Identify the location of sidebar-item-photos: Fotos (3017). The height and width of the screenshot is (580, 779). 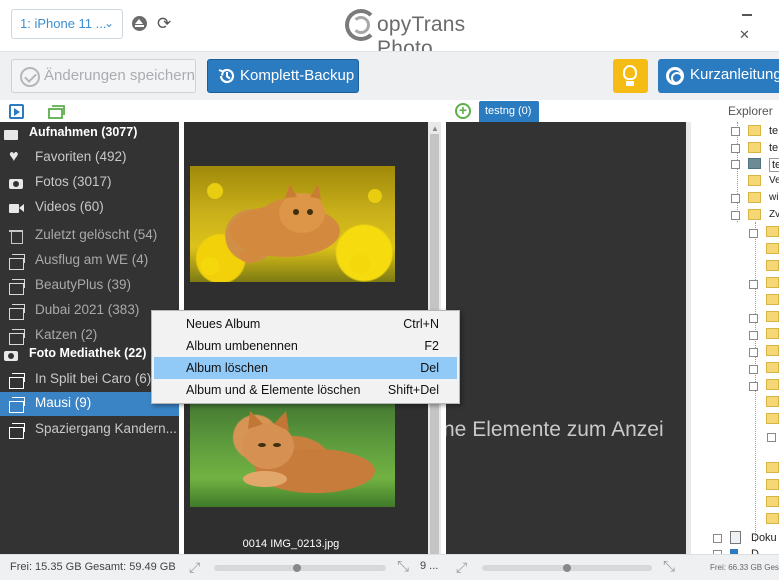
(89, 183).